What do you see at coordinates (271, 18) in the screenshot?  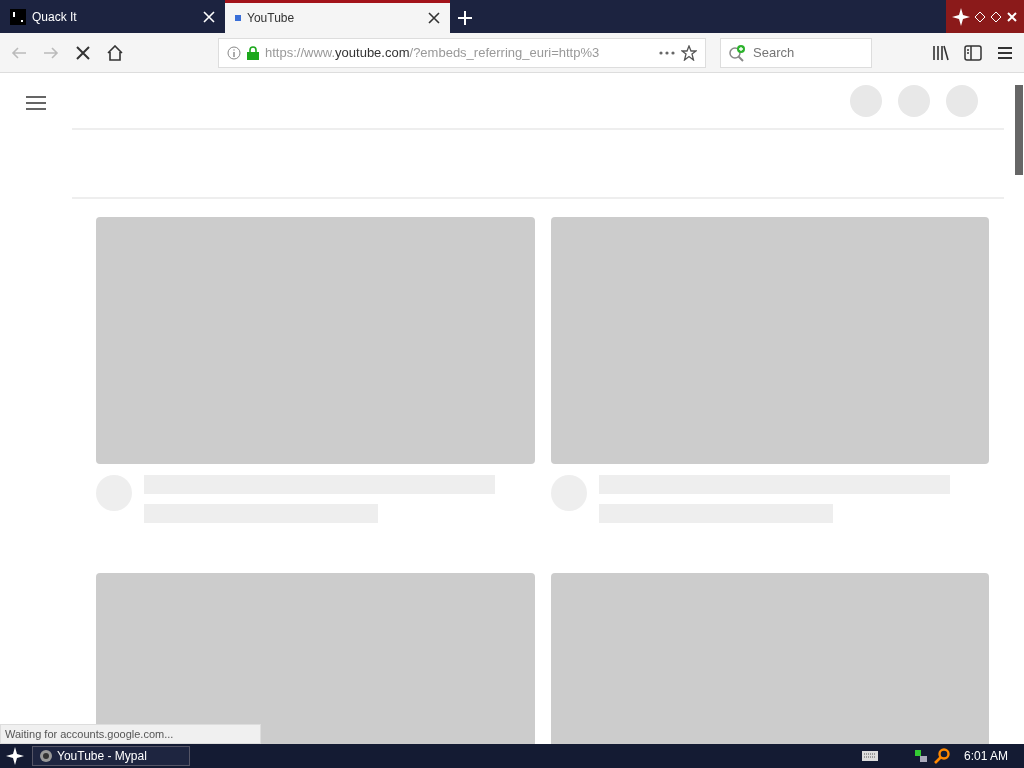 I see `tab-title: YouTube` at bounding box center [271, 18].